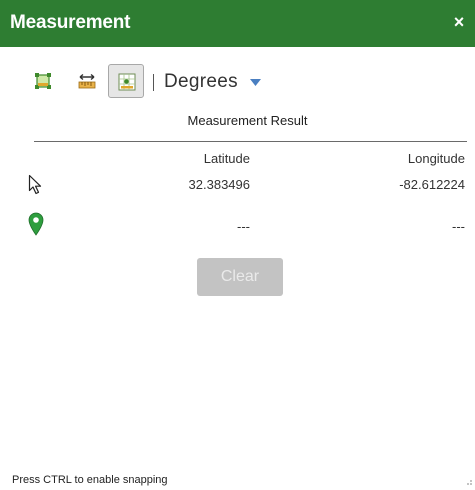 The image size is (475, 490). Describe the element at coordinates (219, 184) in the screenshot. I see `cursor-latitude-value: 32.383496` at that location.